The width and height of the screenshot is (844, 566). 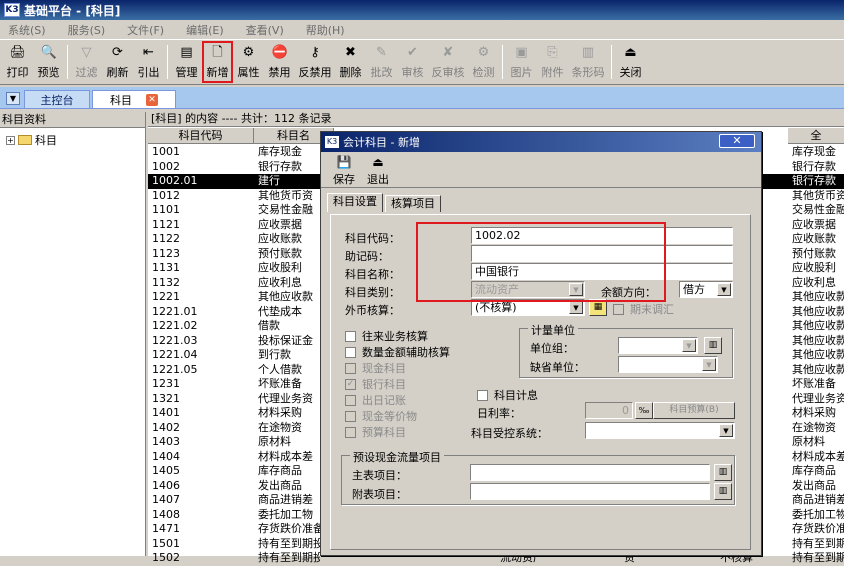 I want to click on table-cell: 发出商品, so click(x=280, y=485).